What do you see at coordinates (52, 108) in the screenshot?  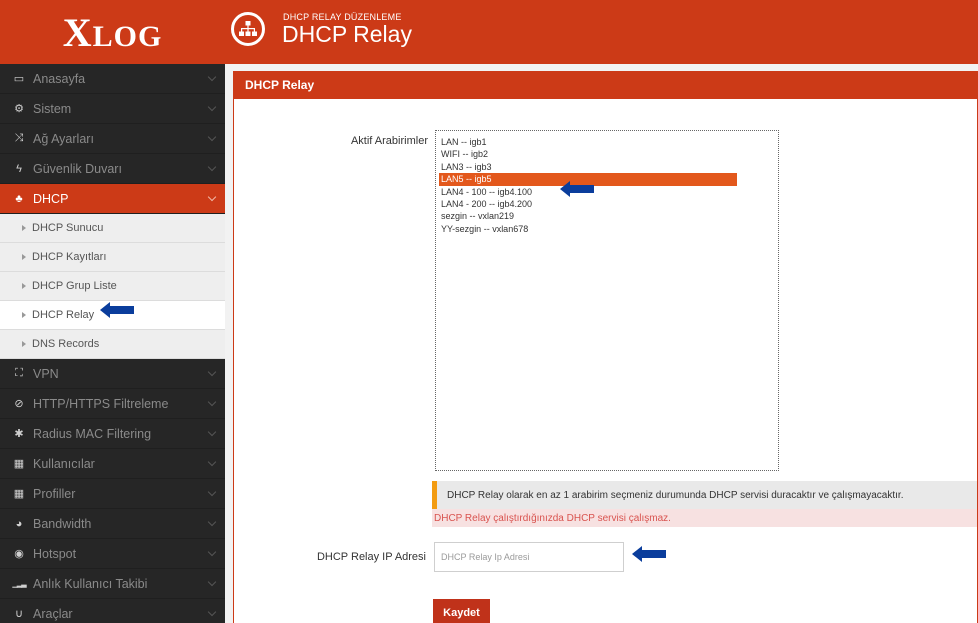 I see `sidebar-item-label: Sistem` at bounding box center [52, 108].